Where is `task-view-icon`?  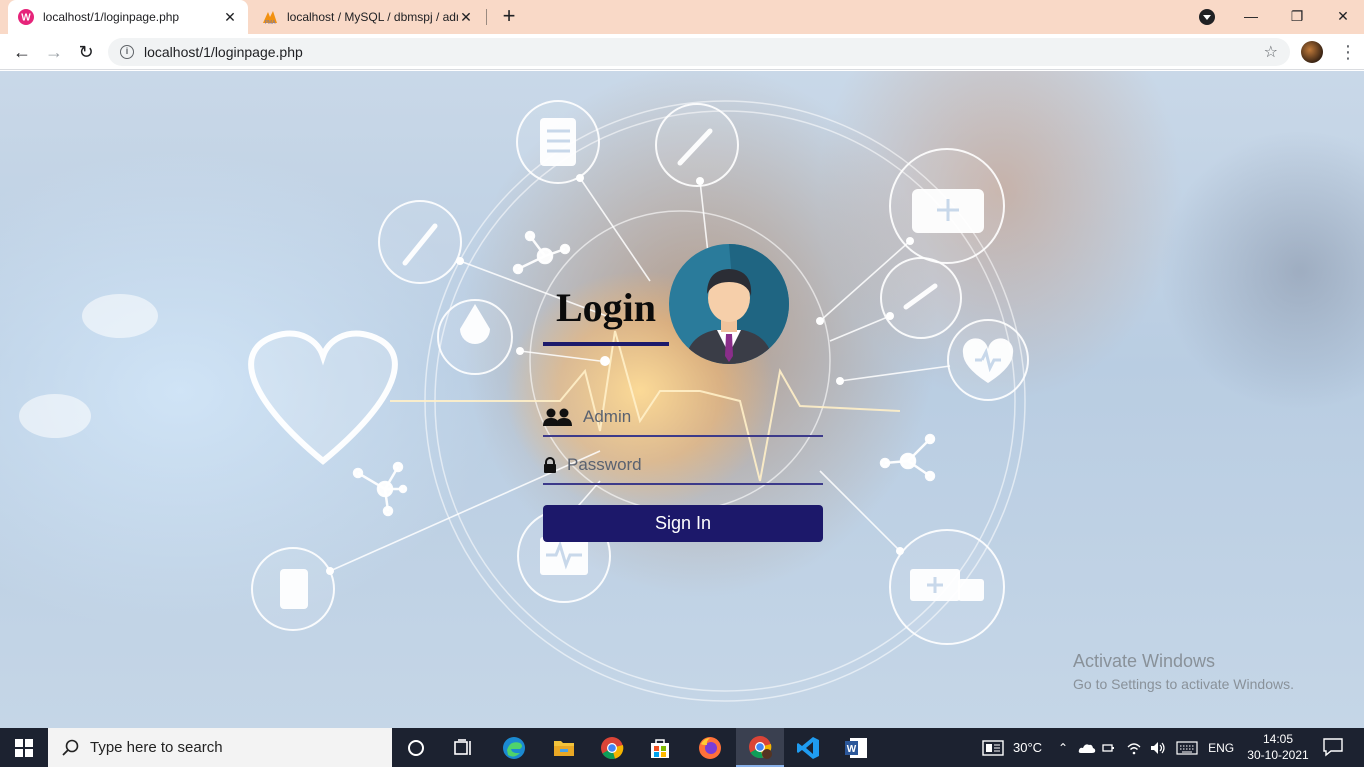
task-view-icon is located at coordinates (464, 747).